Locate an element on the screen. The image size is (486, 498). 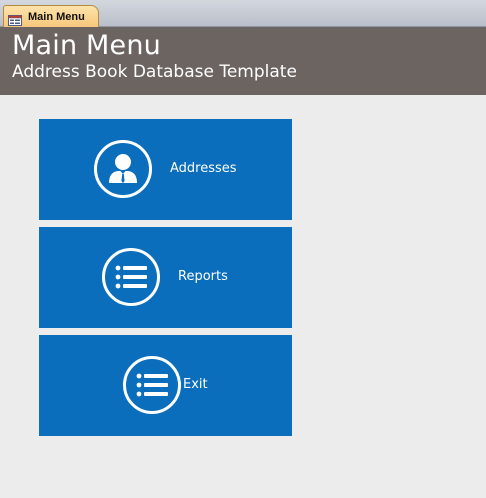
page-title: Main Menu is located at coordinates (86, 45).